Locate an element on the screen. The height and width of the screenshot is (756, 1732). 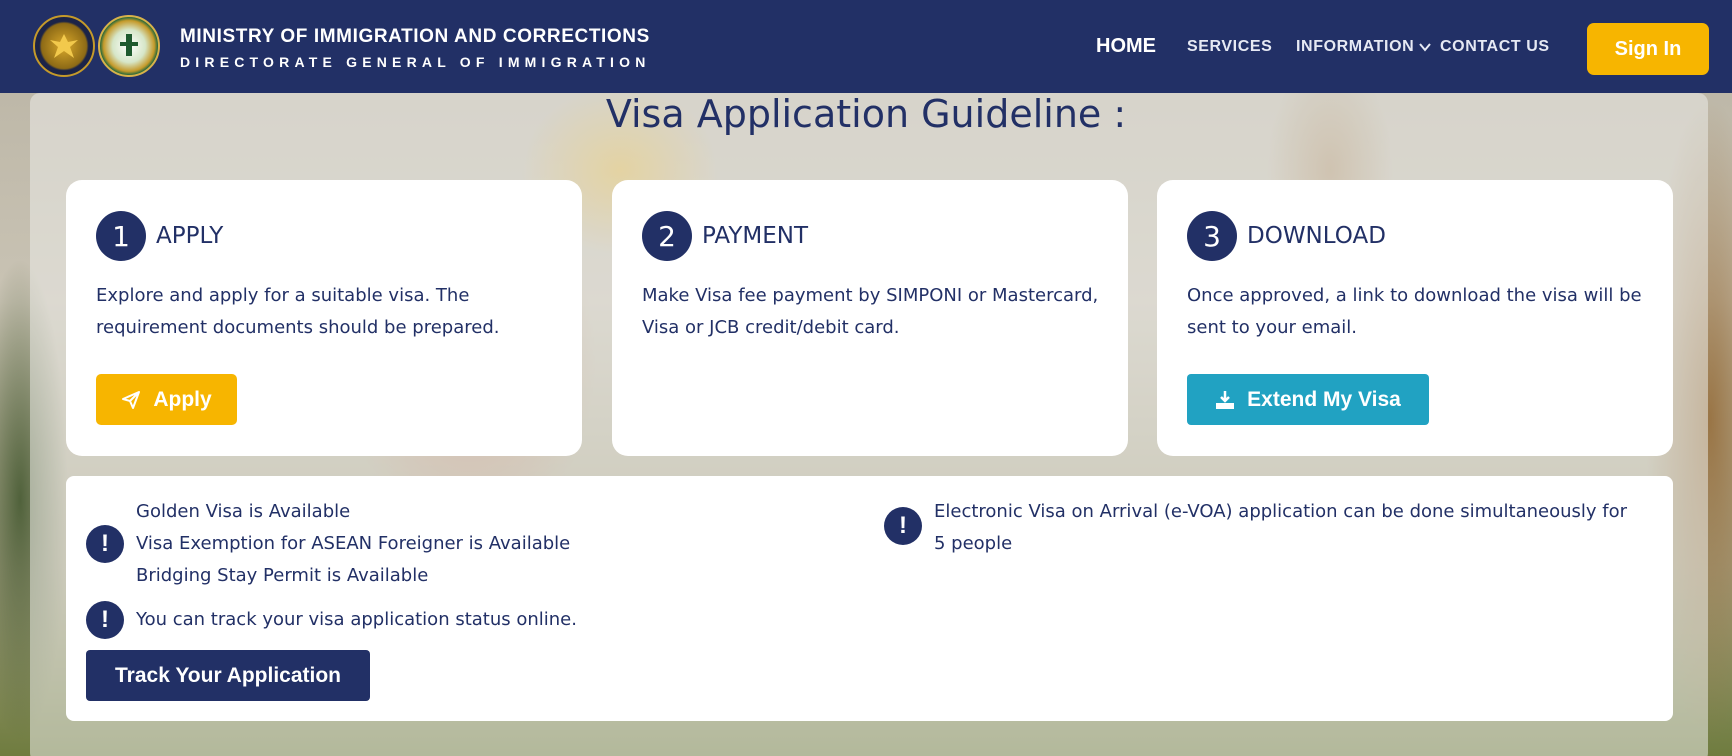
download-icon is located at coordinates (1225, 399).